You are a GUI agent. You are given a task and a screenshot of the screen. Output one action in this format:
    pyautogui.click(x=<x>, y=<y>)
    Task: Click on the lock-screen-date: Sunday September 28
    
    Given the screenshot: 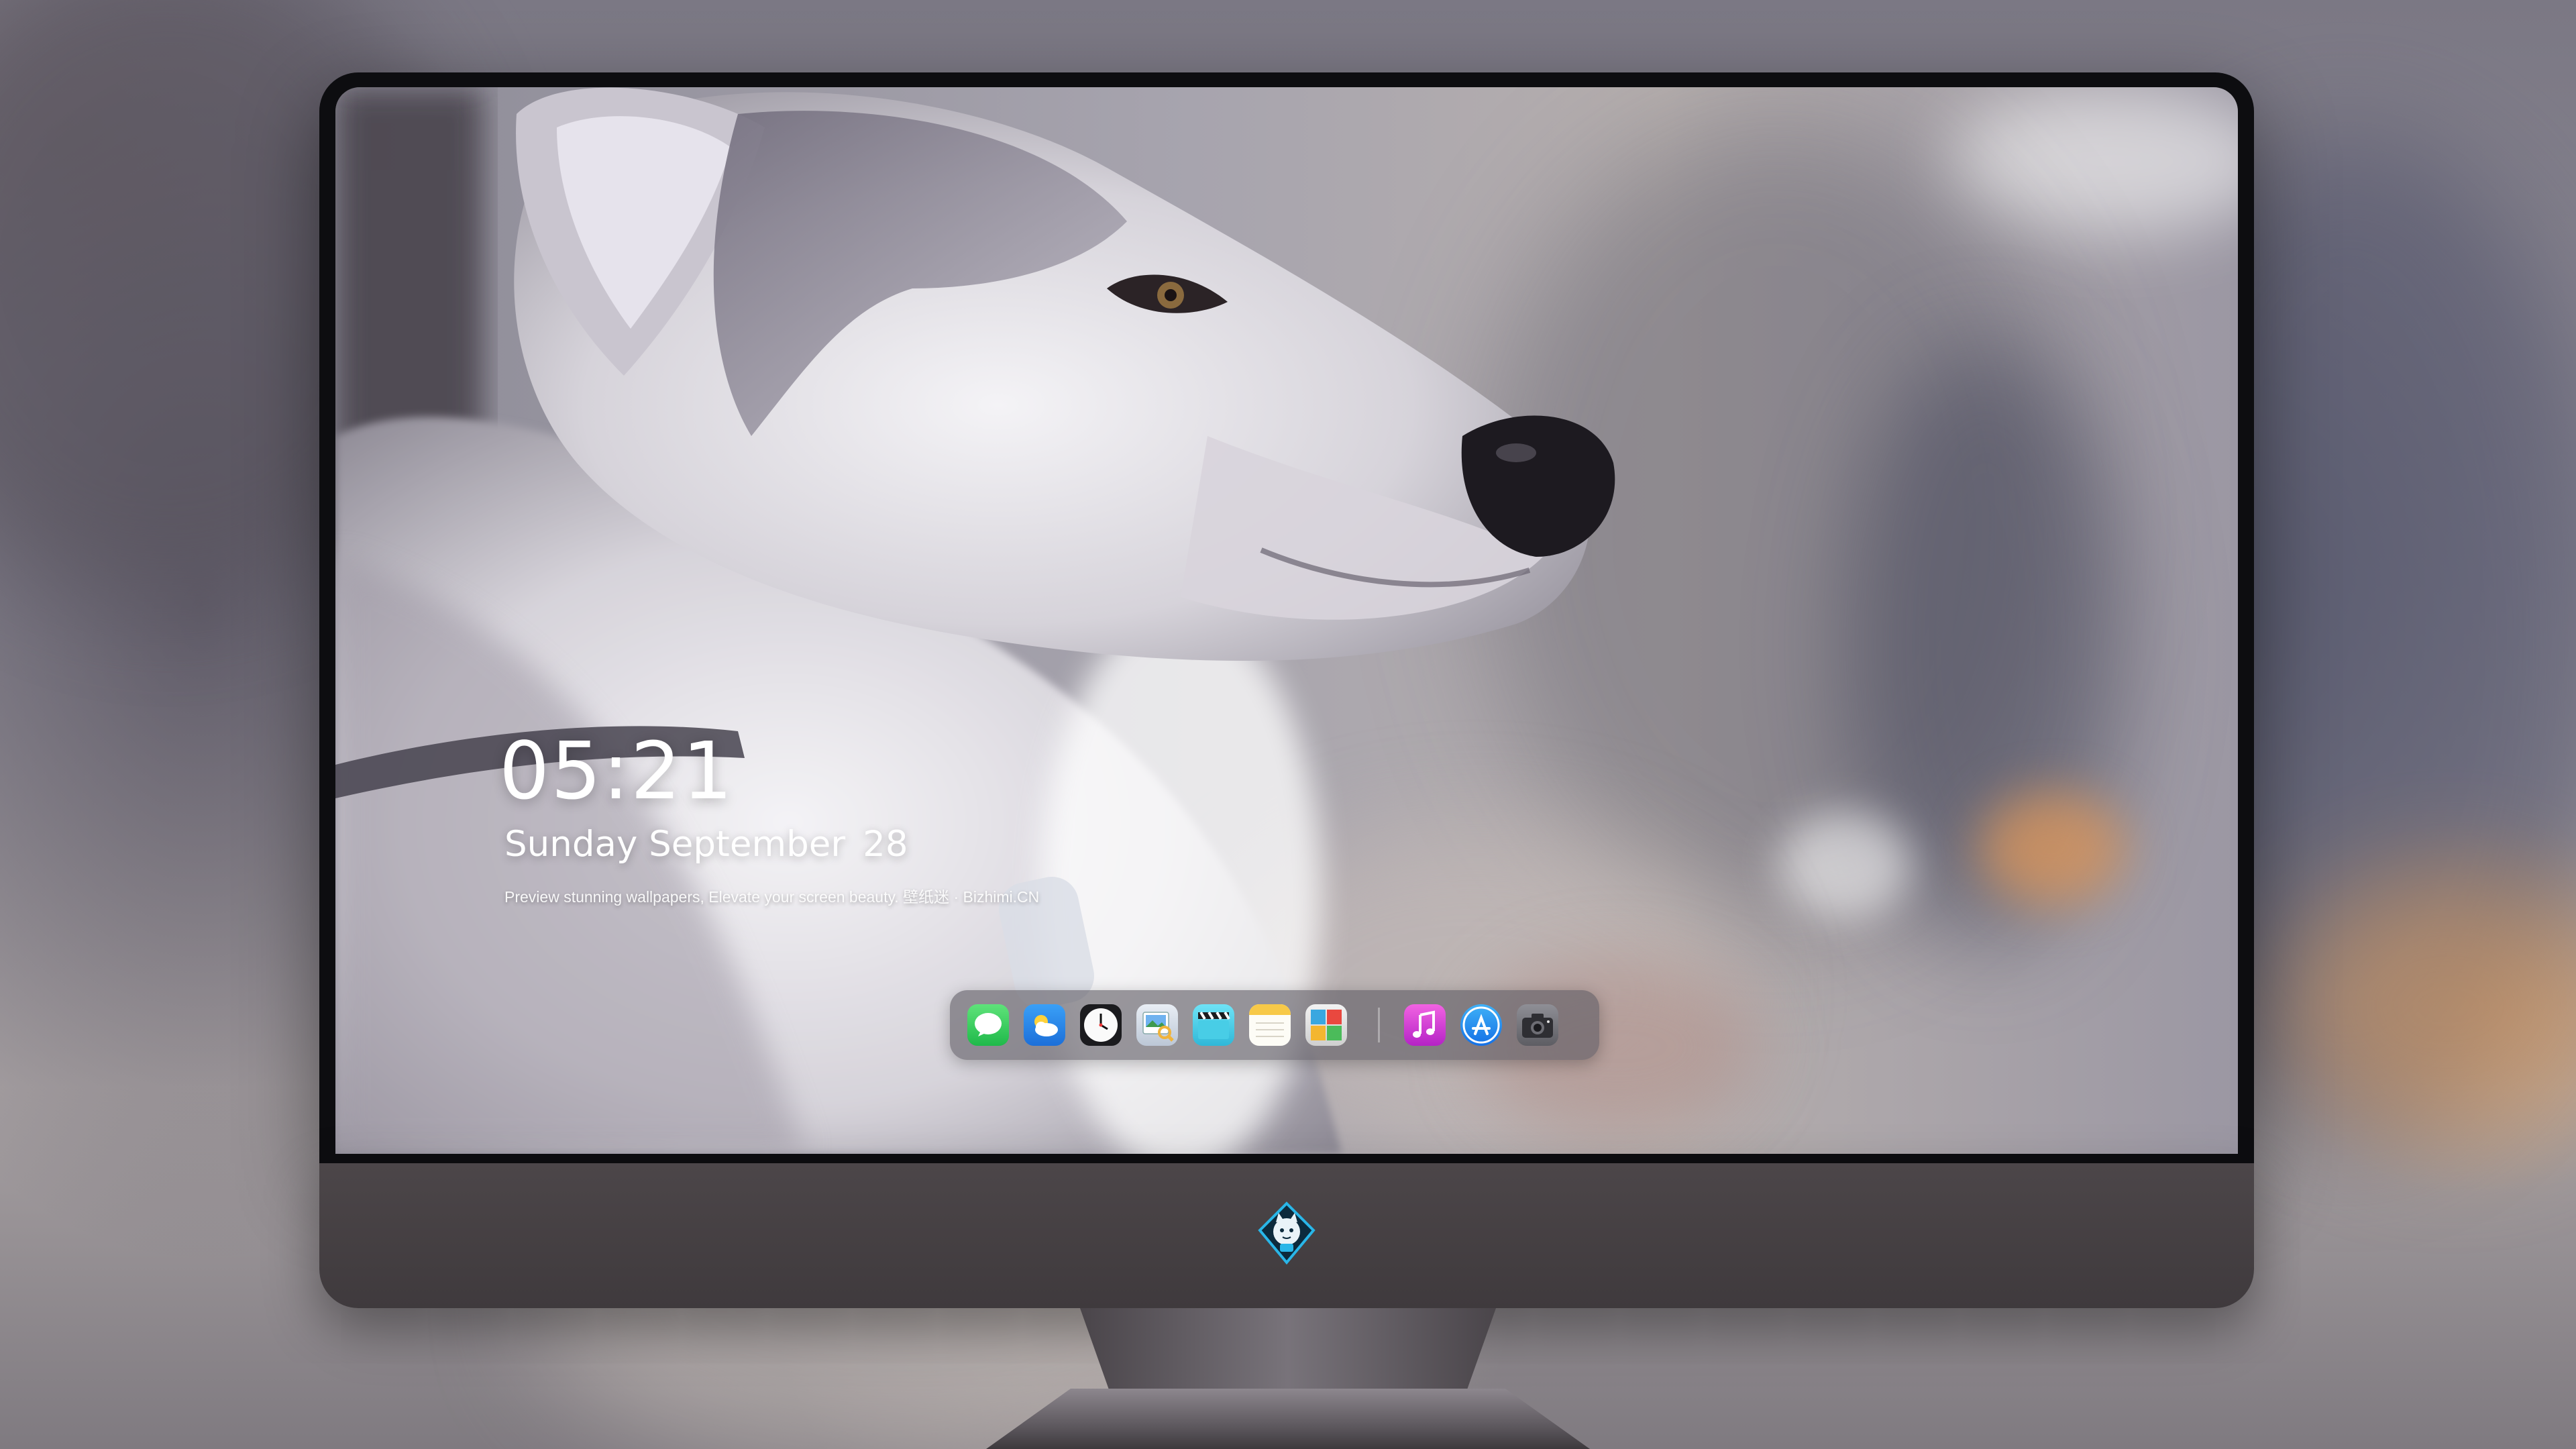 What is the action you would take?
    pyautogui.click(x=706, y=844)
    